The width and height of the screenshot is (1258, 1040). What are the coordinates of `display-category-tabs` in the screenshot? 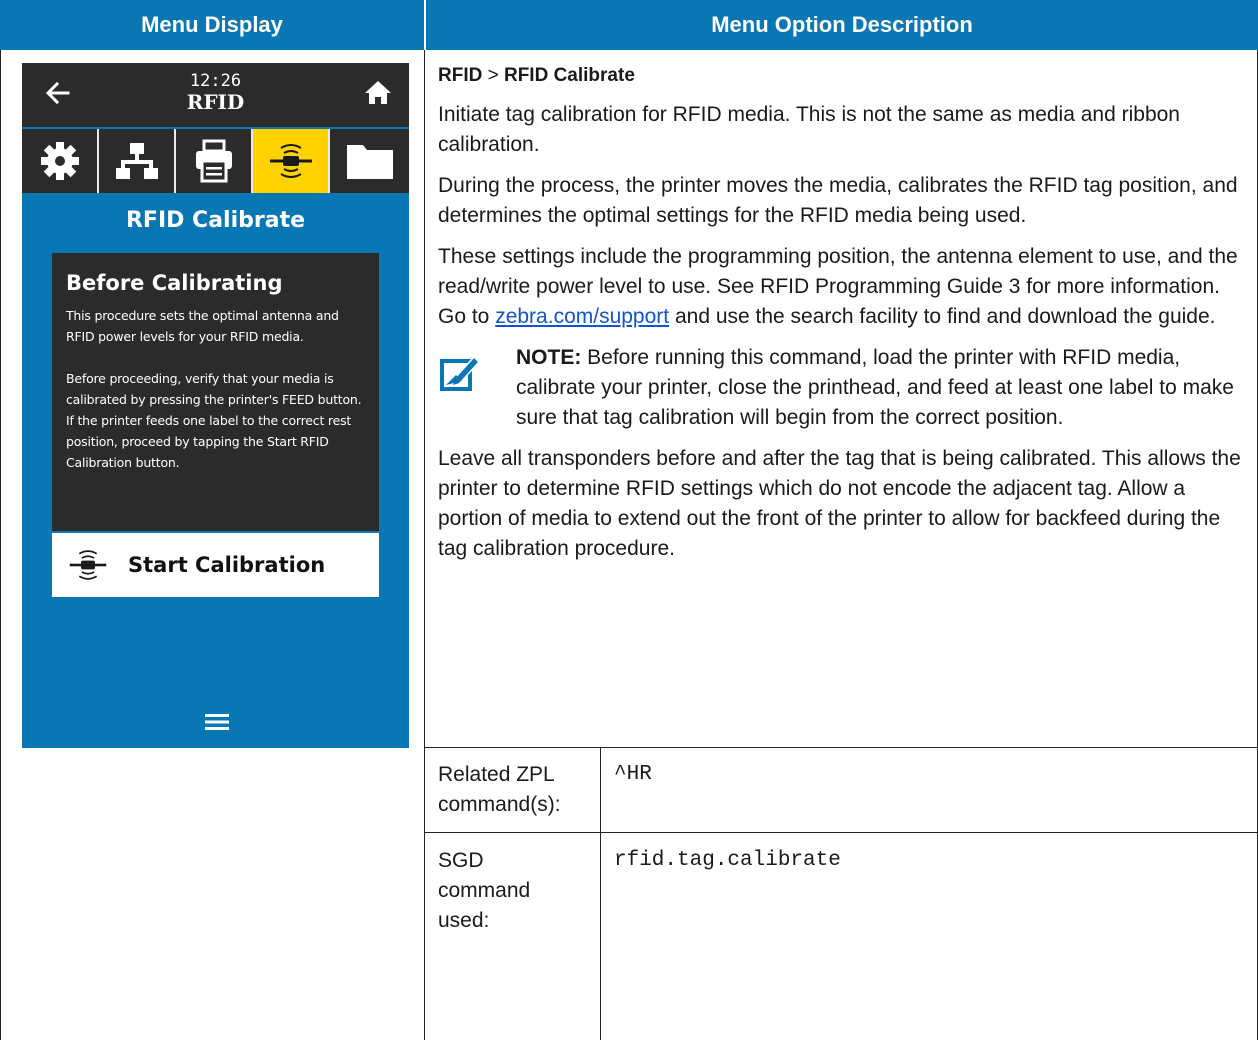 It's located at (215, 161).